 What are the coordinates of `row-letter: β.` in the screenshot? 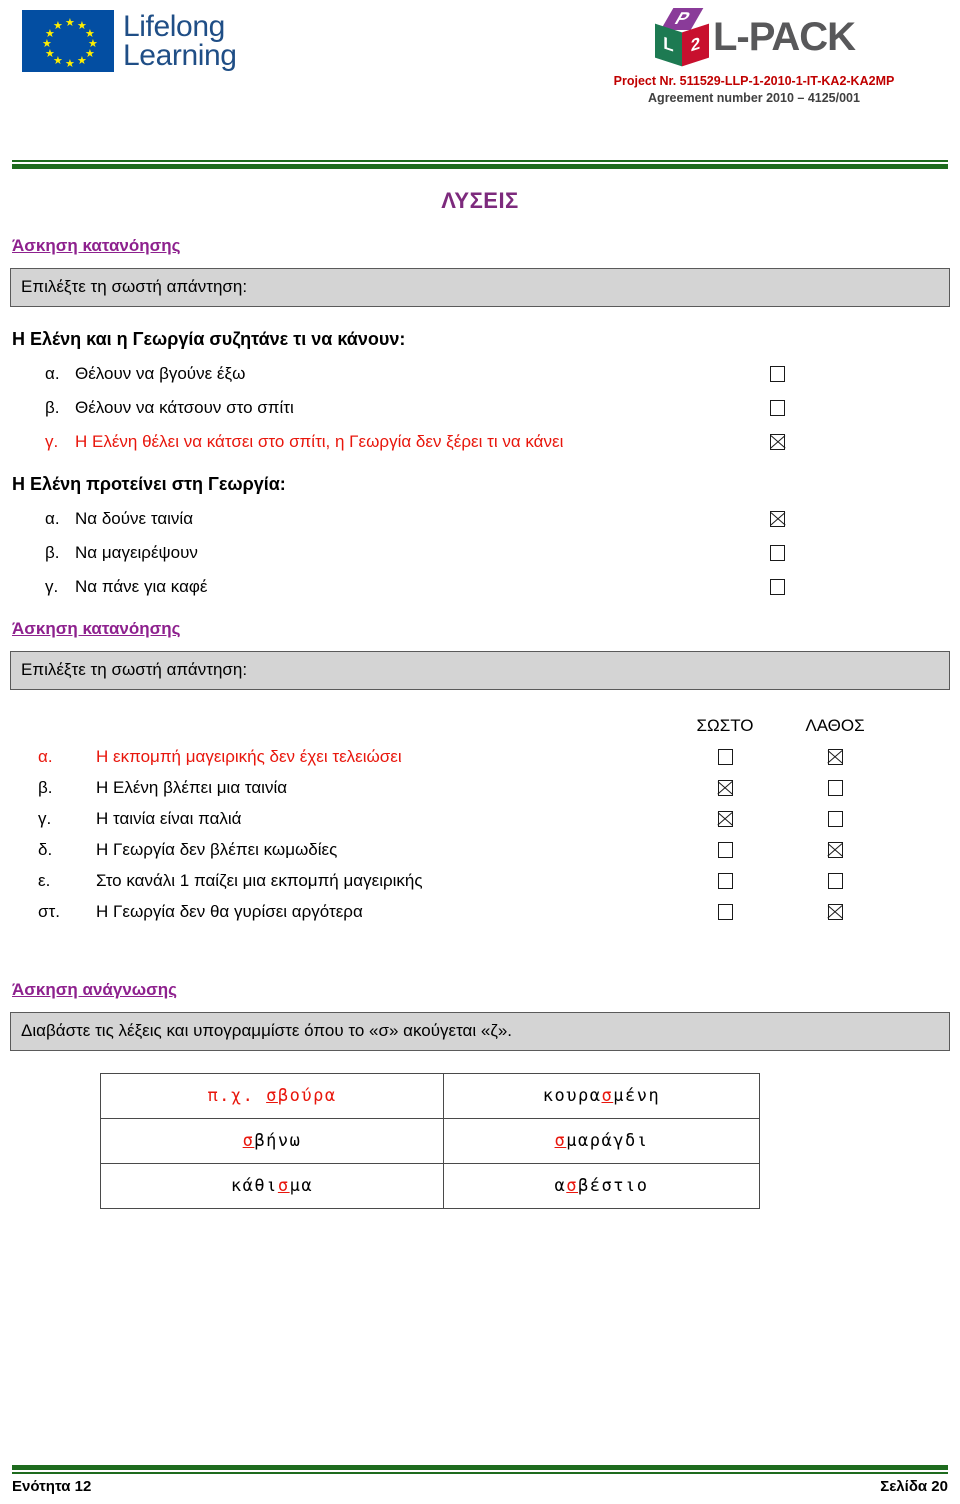 It's located at (45, 787).